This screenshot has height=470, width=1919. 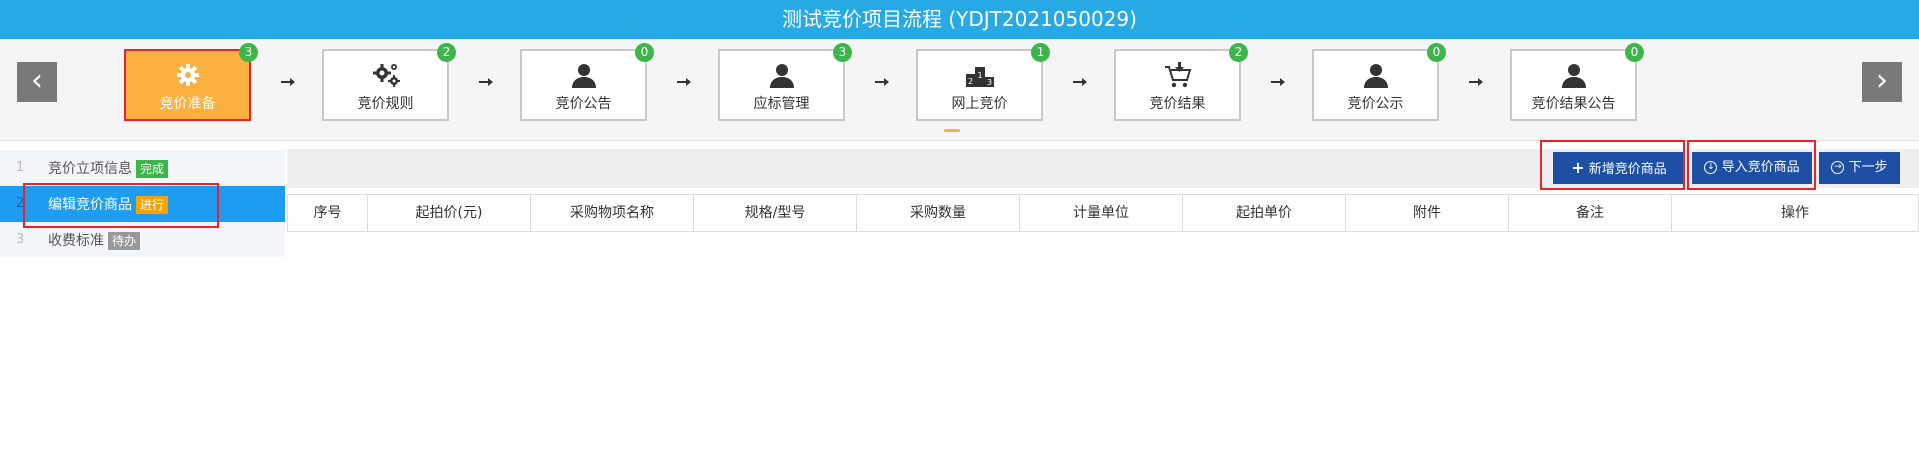 I want to click on column-header: 采购物项名称, so click(x=612, y=213).